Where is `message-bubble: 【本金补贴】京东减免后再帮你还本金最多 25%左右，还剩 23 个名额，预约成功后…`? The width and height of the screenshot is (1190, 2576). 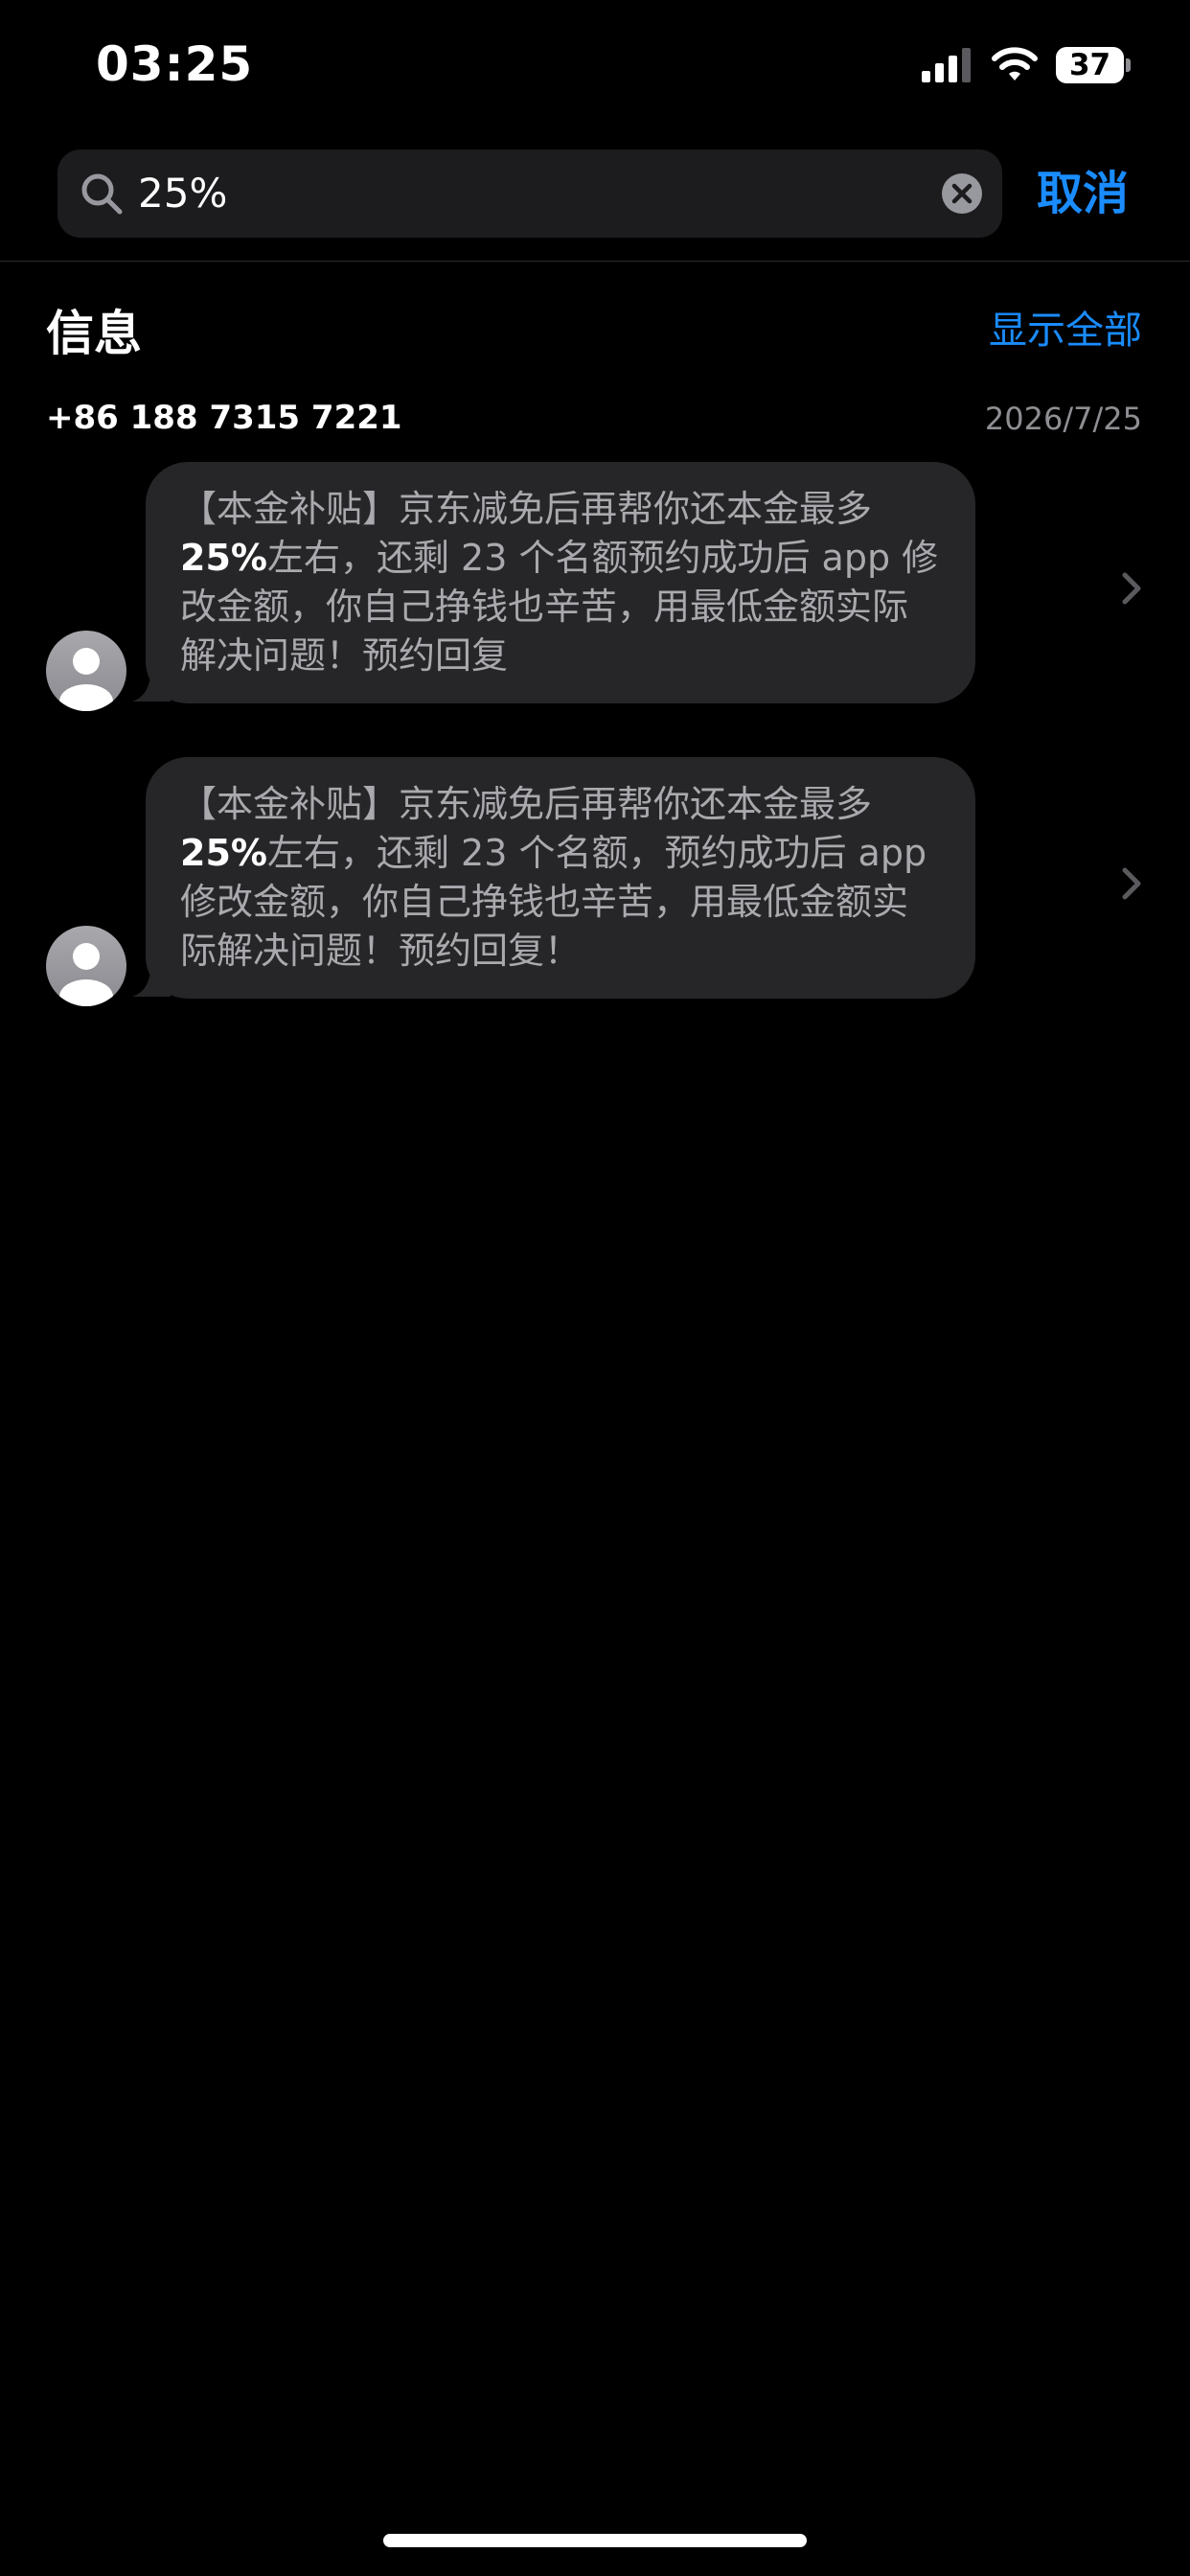
message-bubble: 【本金补贴】京东减免后再帮你还本金最多 25%左右，还剩 23 个名额，预约成功后… is located at coordinates (560, 878).